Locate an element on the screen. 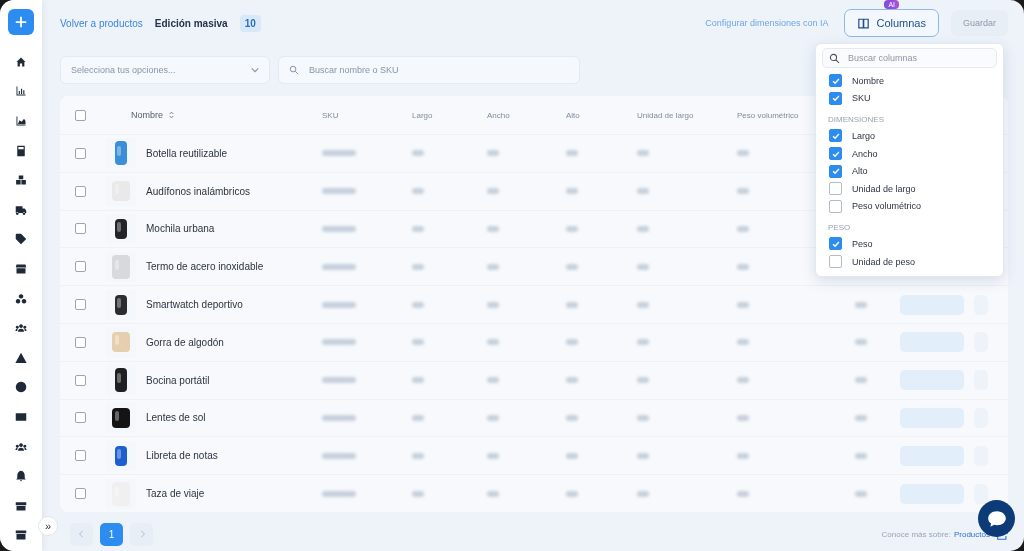 This screenshot has width=1024, height=551. products-link: Productos is located at coordinates (971, 534).